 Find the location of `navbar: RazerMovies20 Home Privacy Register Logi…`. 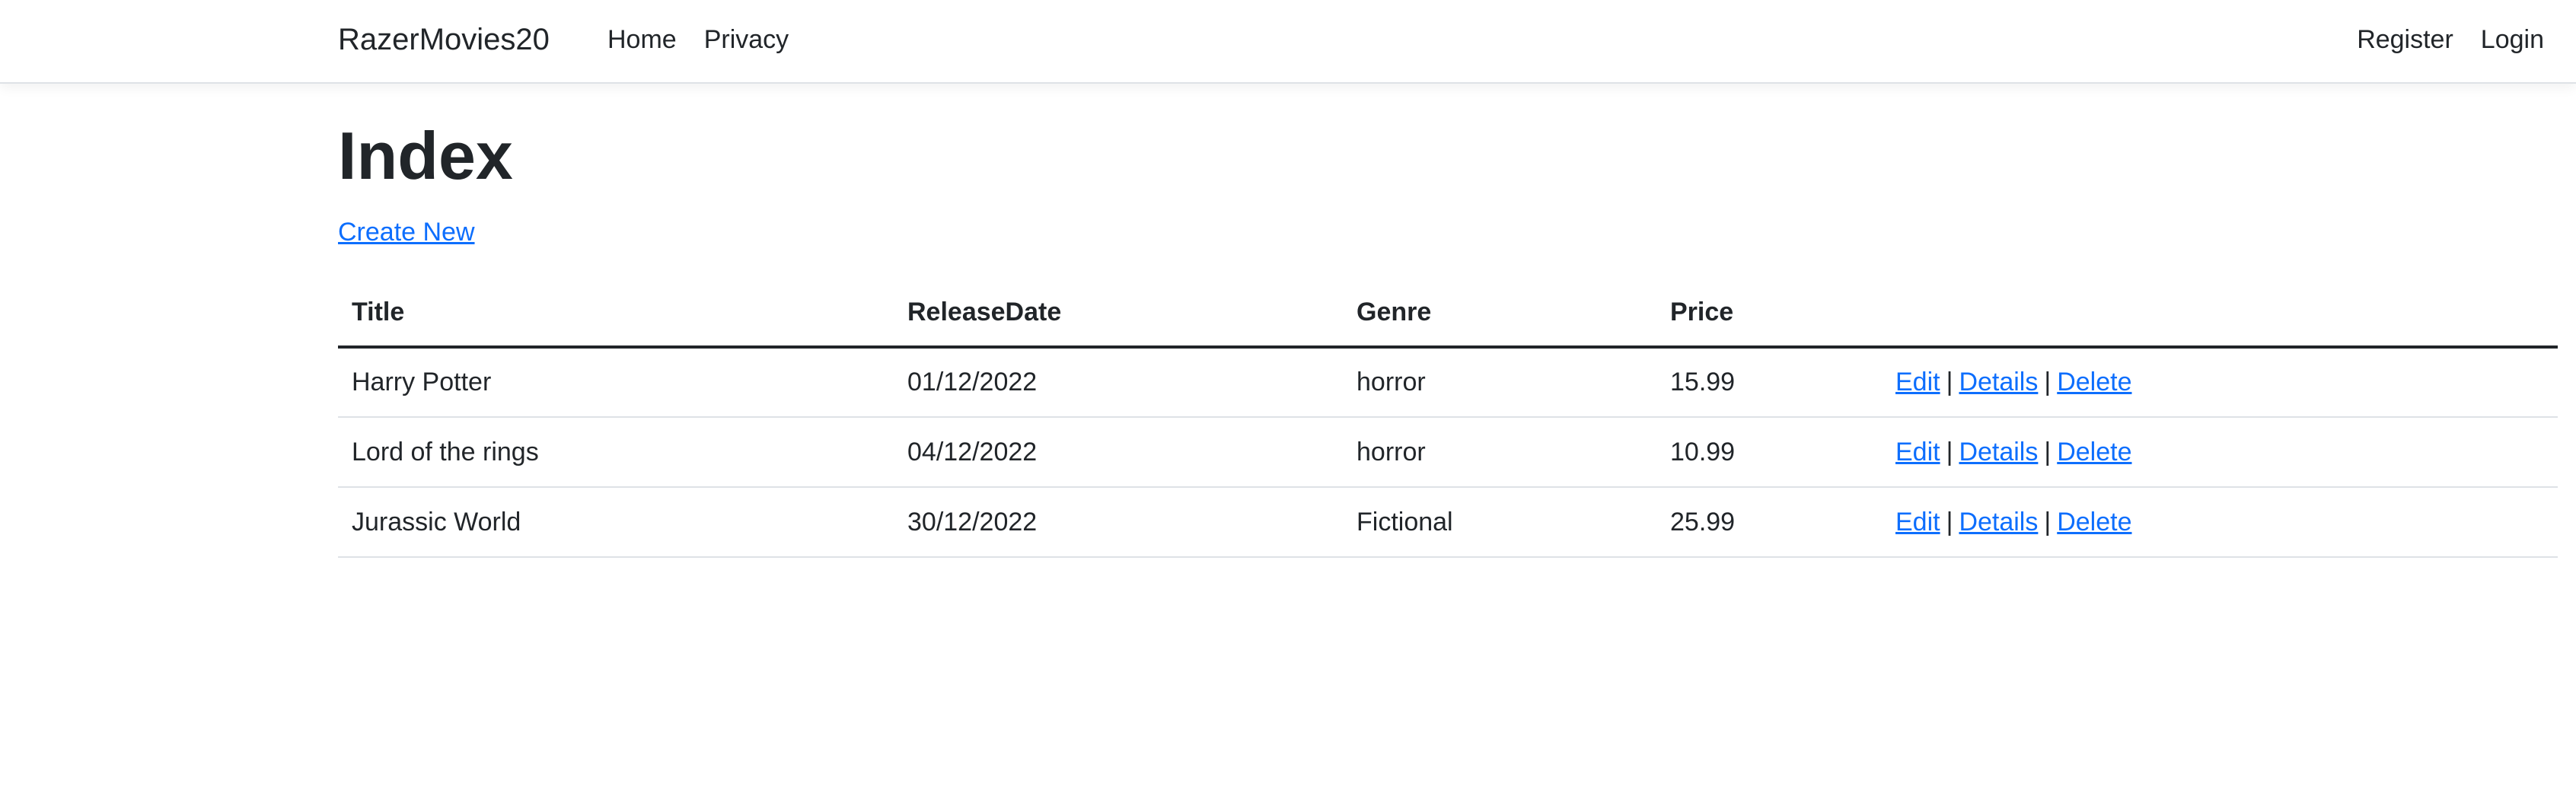

navbar: RazerMovies20 Home Privacy Register Logi… is located at coordinates (1288, 42).